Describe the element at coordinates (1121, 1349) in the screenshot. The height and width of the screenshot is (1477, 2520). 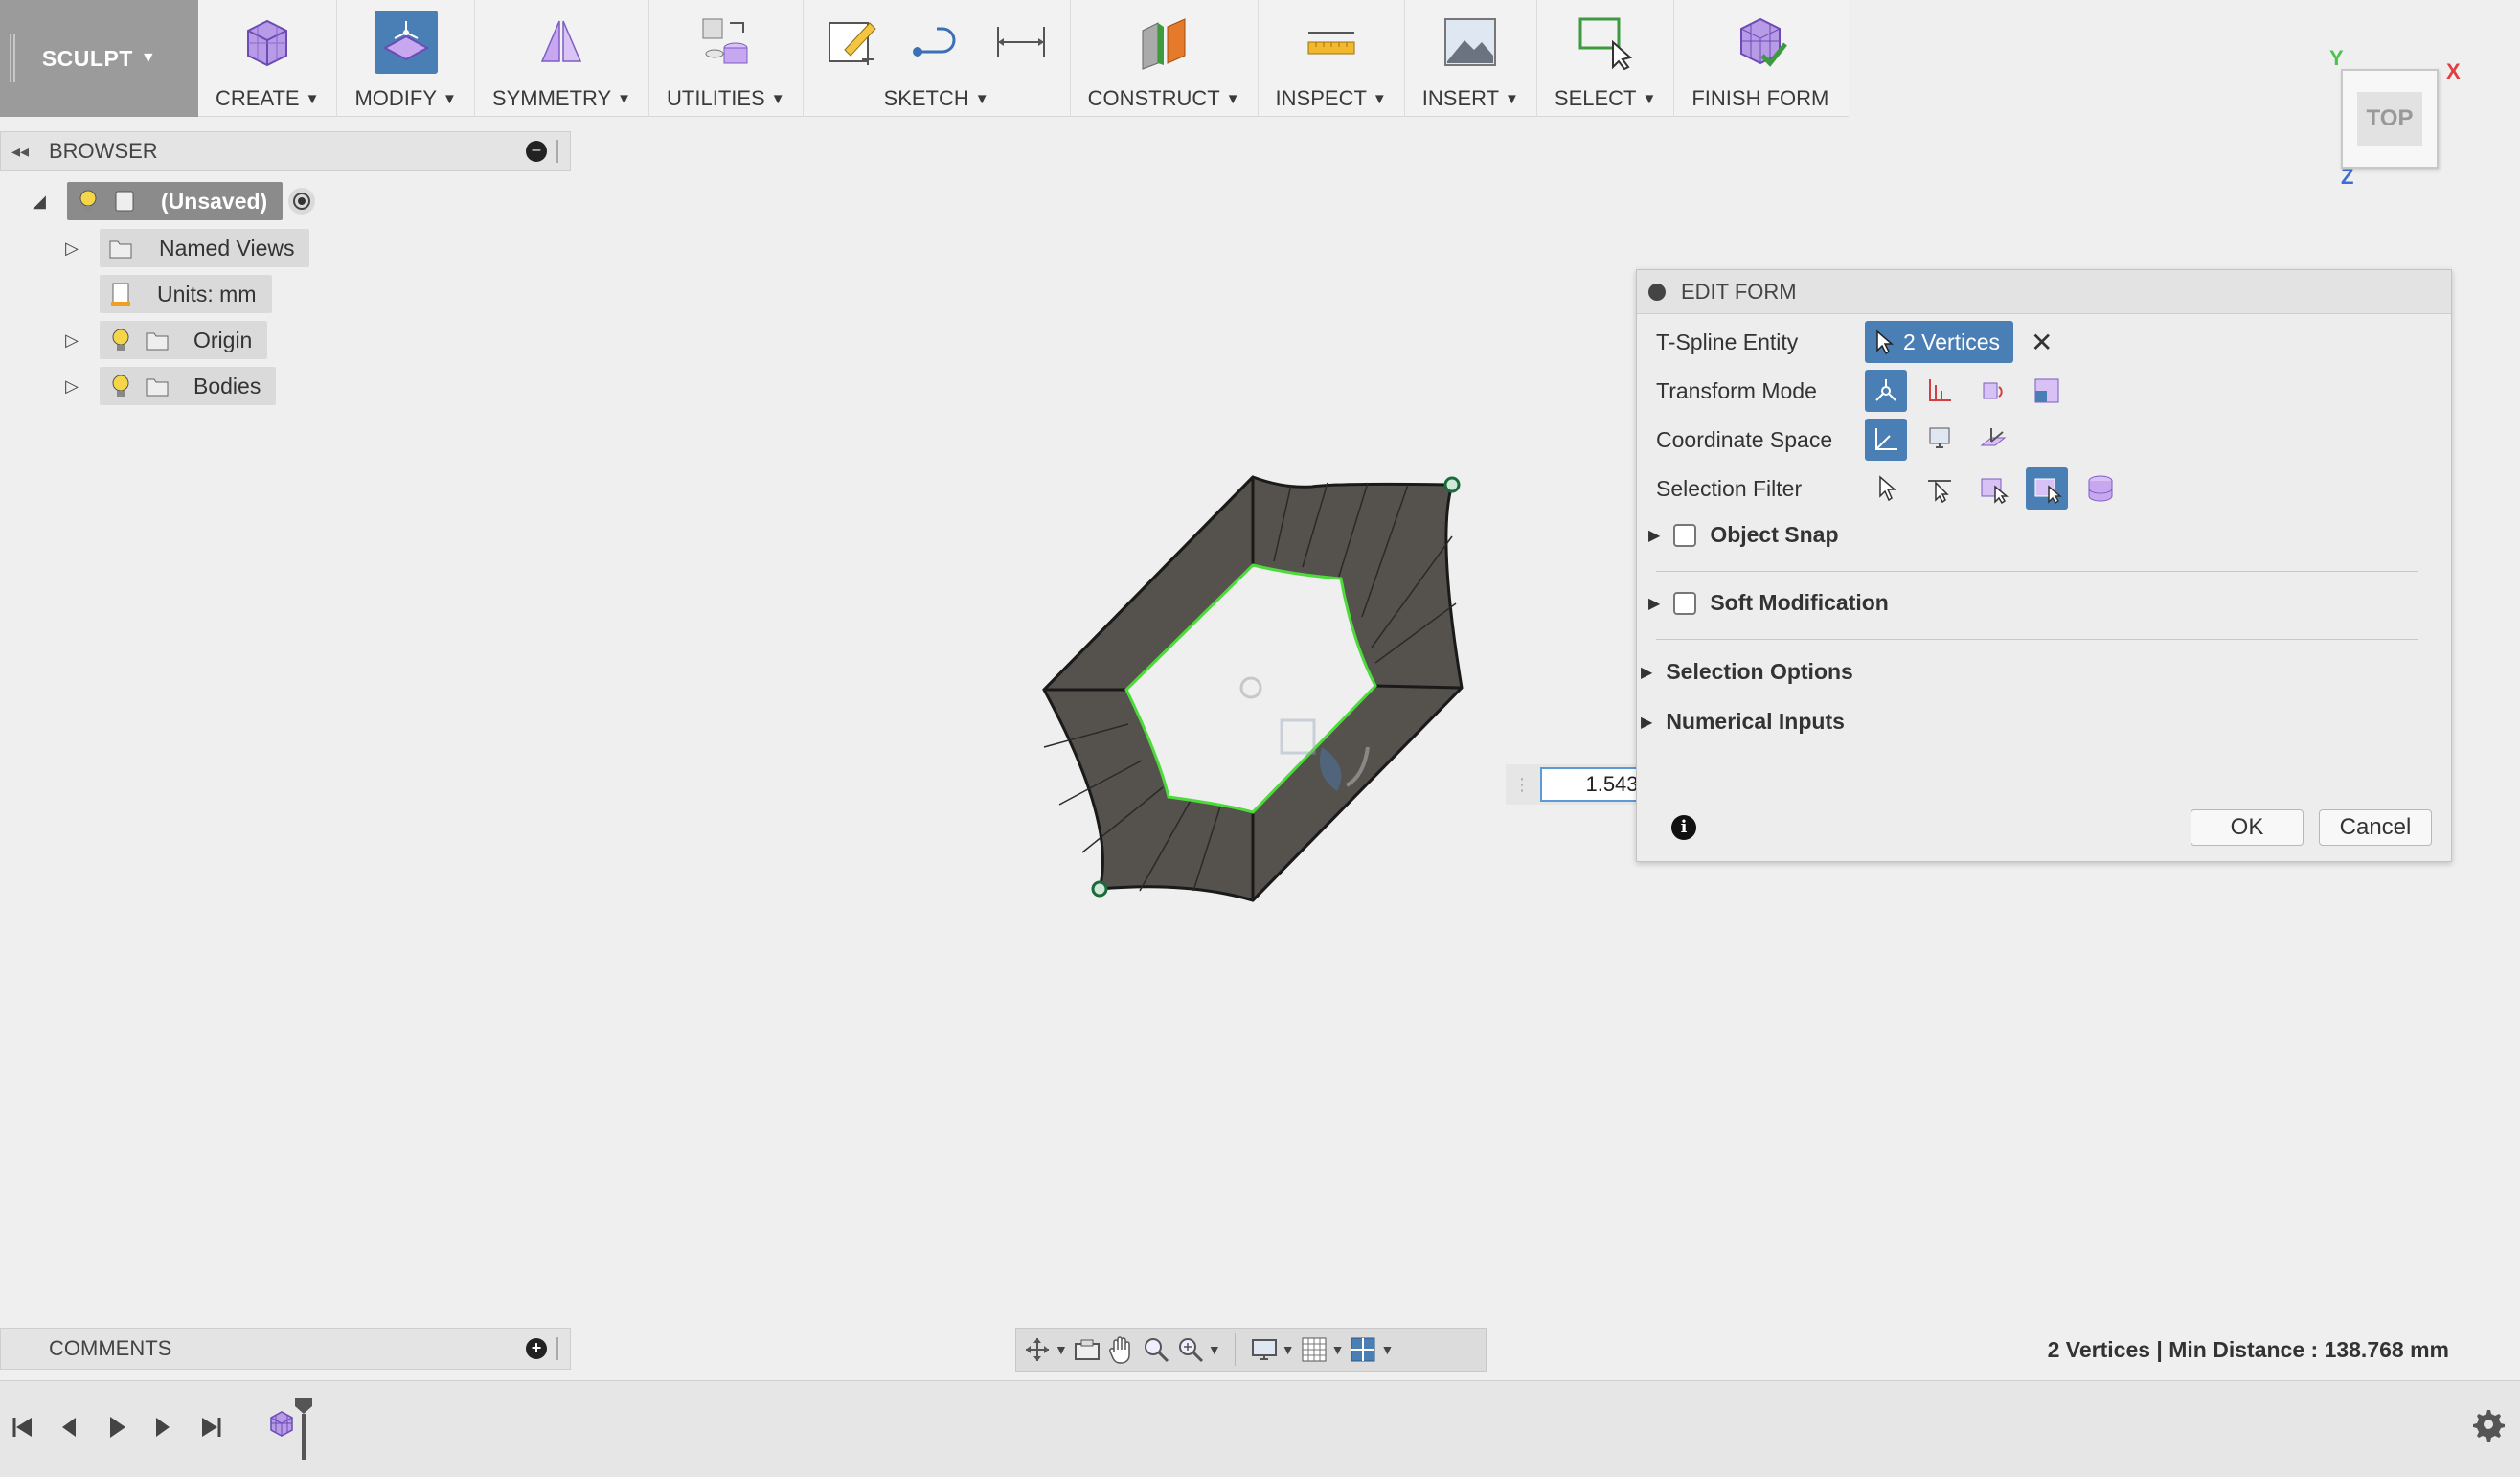
I see `pan-button` at that location.